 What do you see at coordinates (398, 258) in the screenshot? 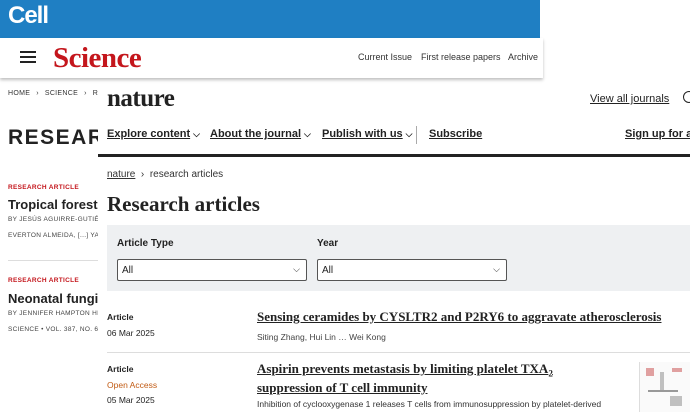
I see `filter-panel: Article Type All ⌵ Year All ⌵` at bounding box center [398, 258].